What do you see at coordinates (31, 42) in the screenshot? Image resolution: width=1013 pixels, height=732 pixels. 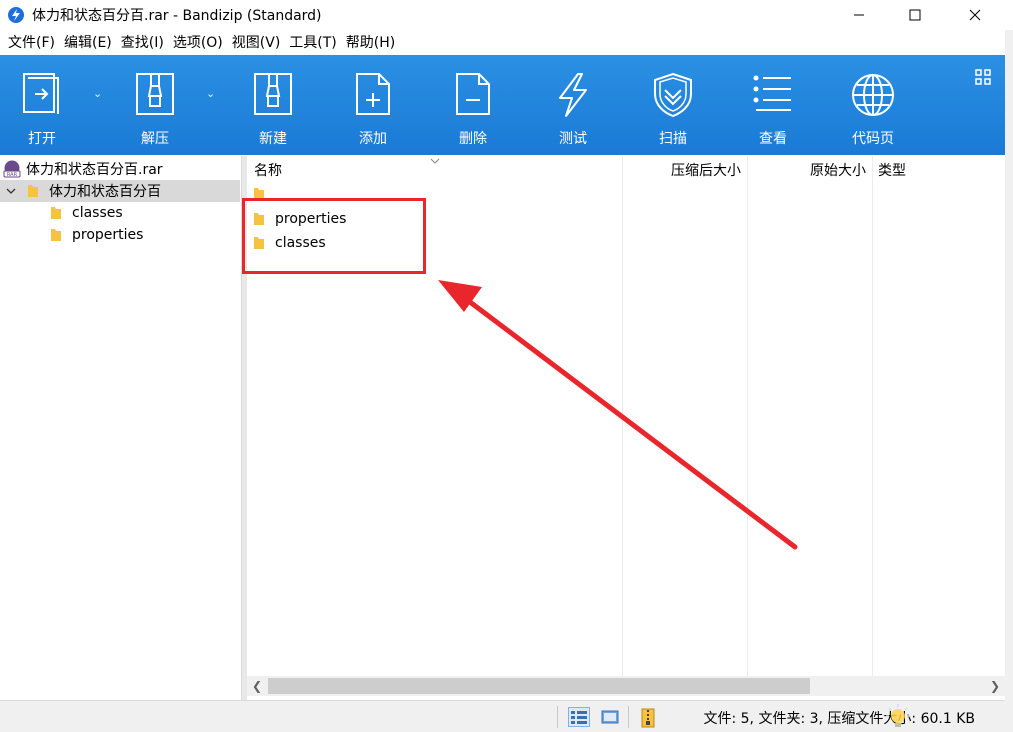 I see `menu-file: 文件(F)` at bounding box center [31, 42].